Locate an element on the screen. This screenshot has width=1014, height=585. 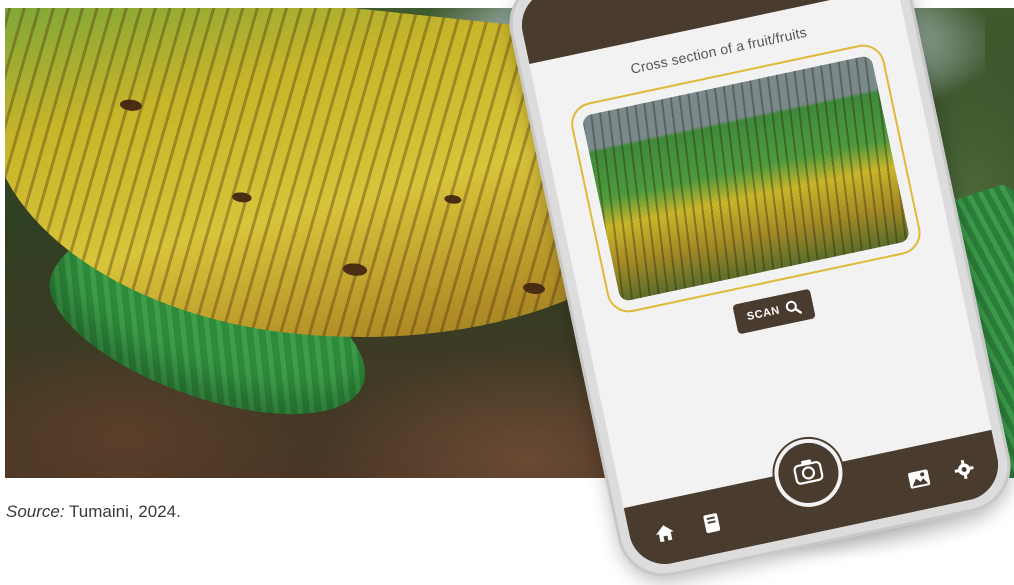
camera-icon is located at coordinates (809, 473).